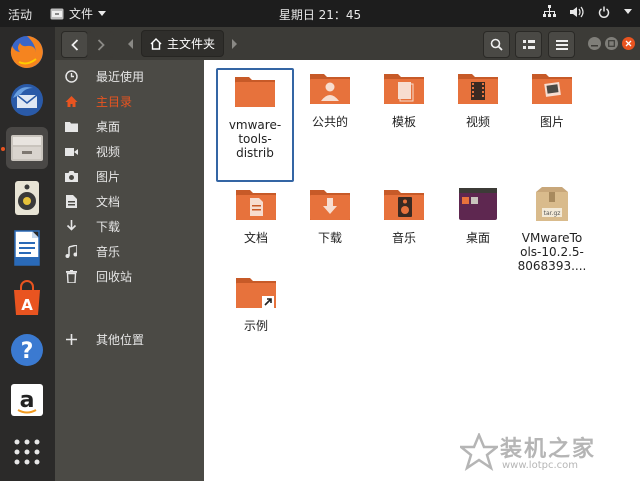 This screenshot has height=481, width=640. What do you see at coordinates (27, 198) in the screenshot?
I see `rhythmbox-icon` at bounding box center [27, 198].